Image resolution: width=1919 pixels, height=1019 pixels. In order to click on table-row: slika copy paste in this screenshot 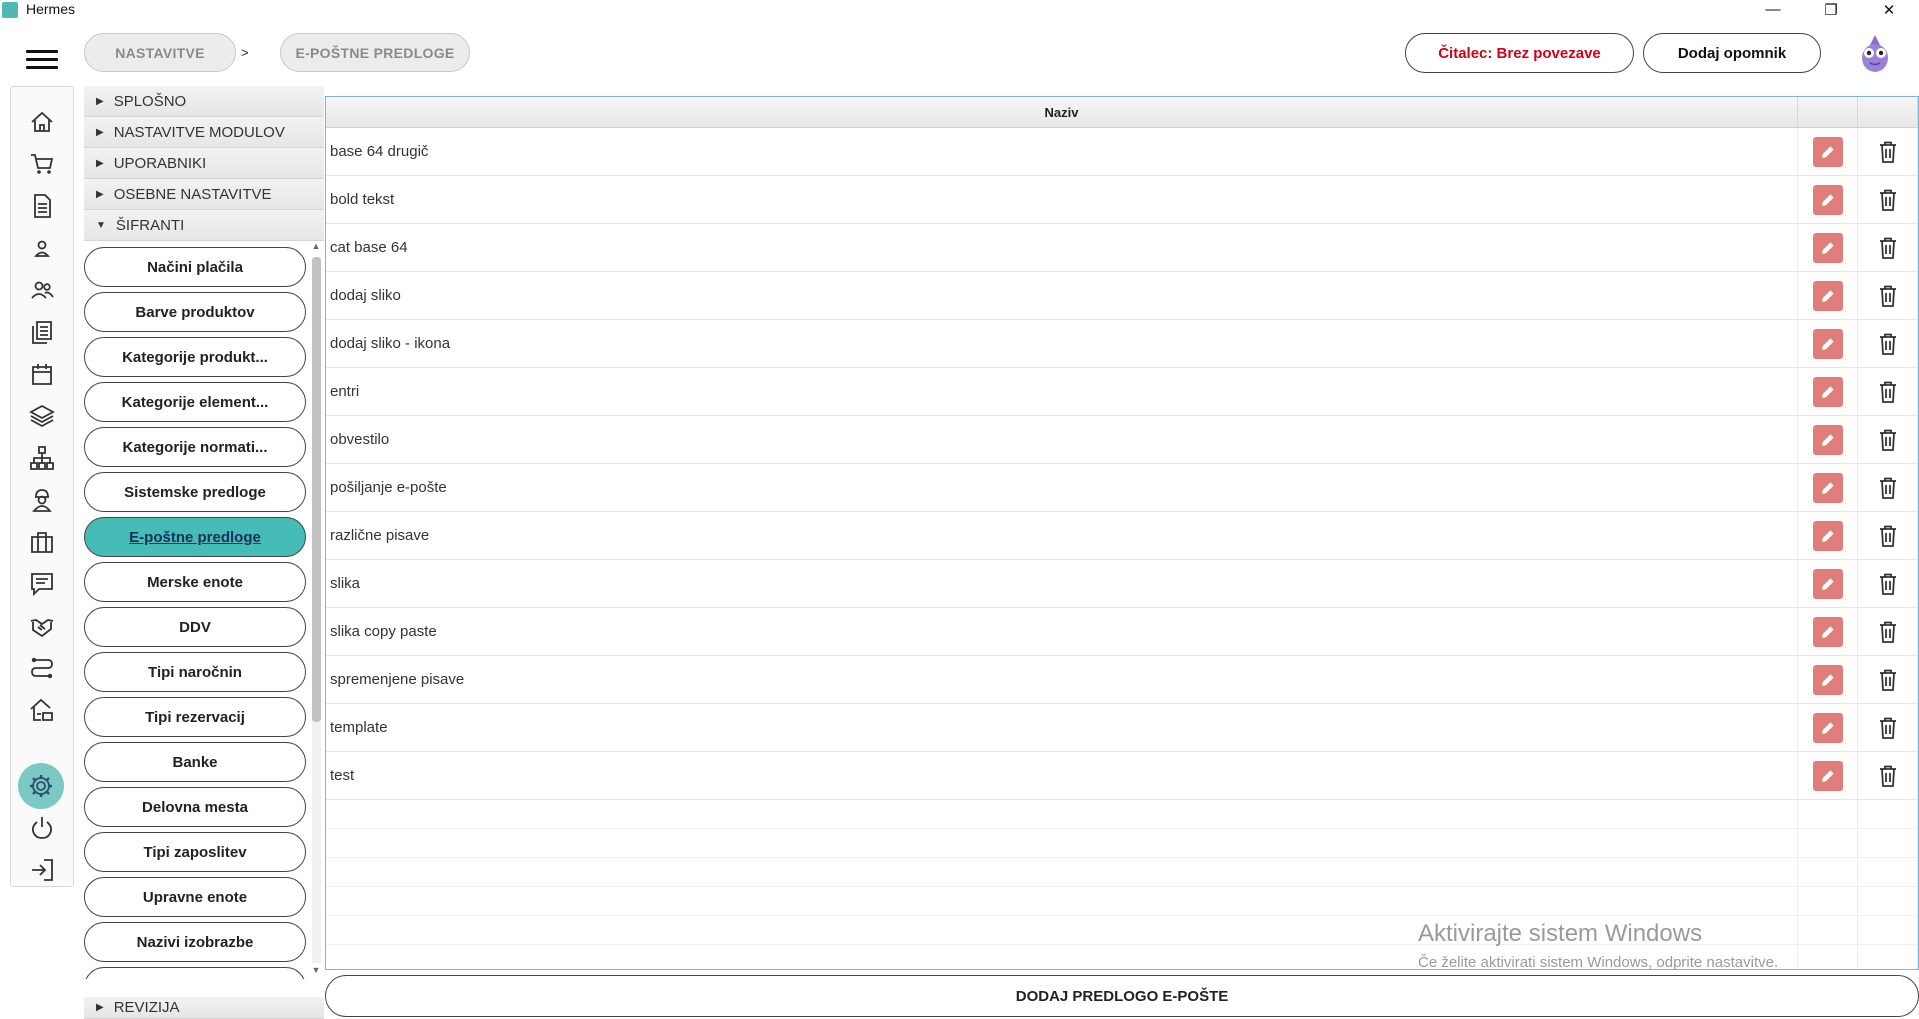, I will do `click(1122, 632)`.